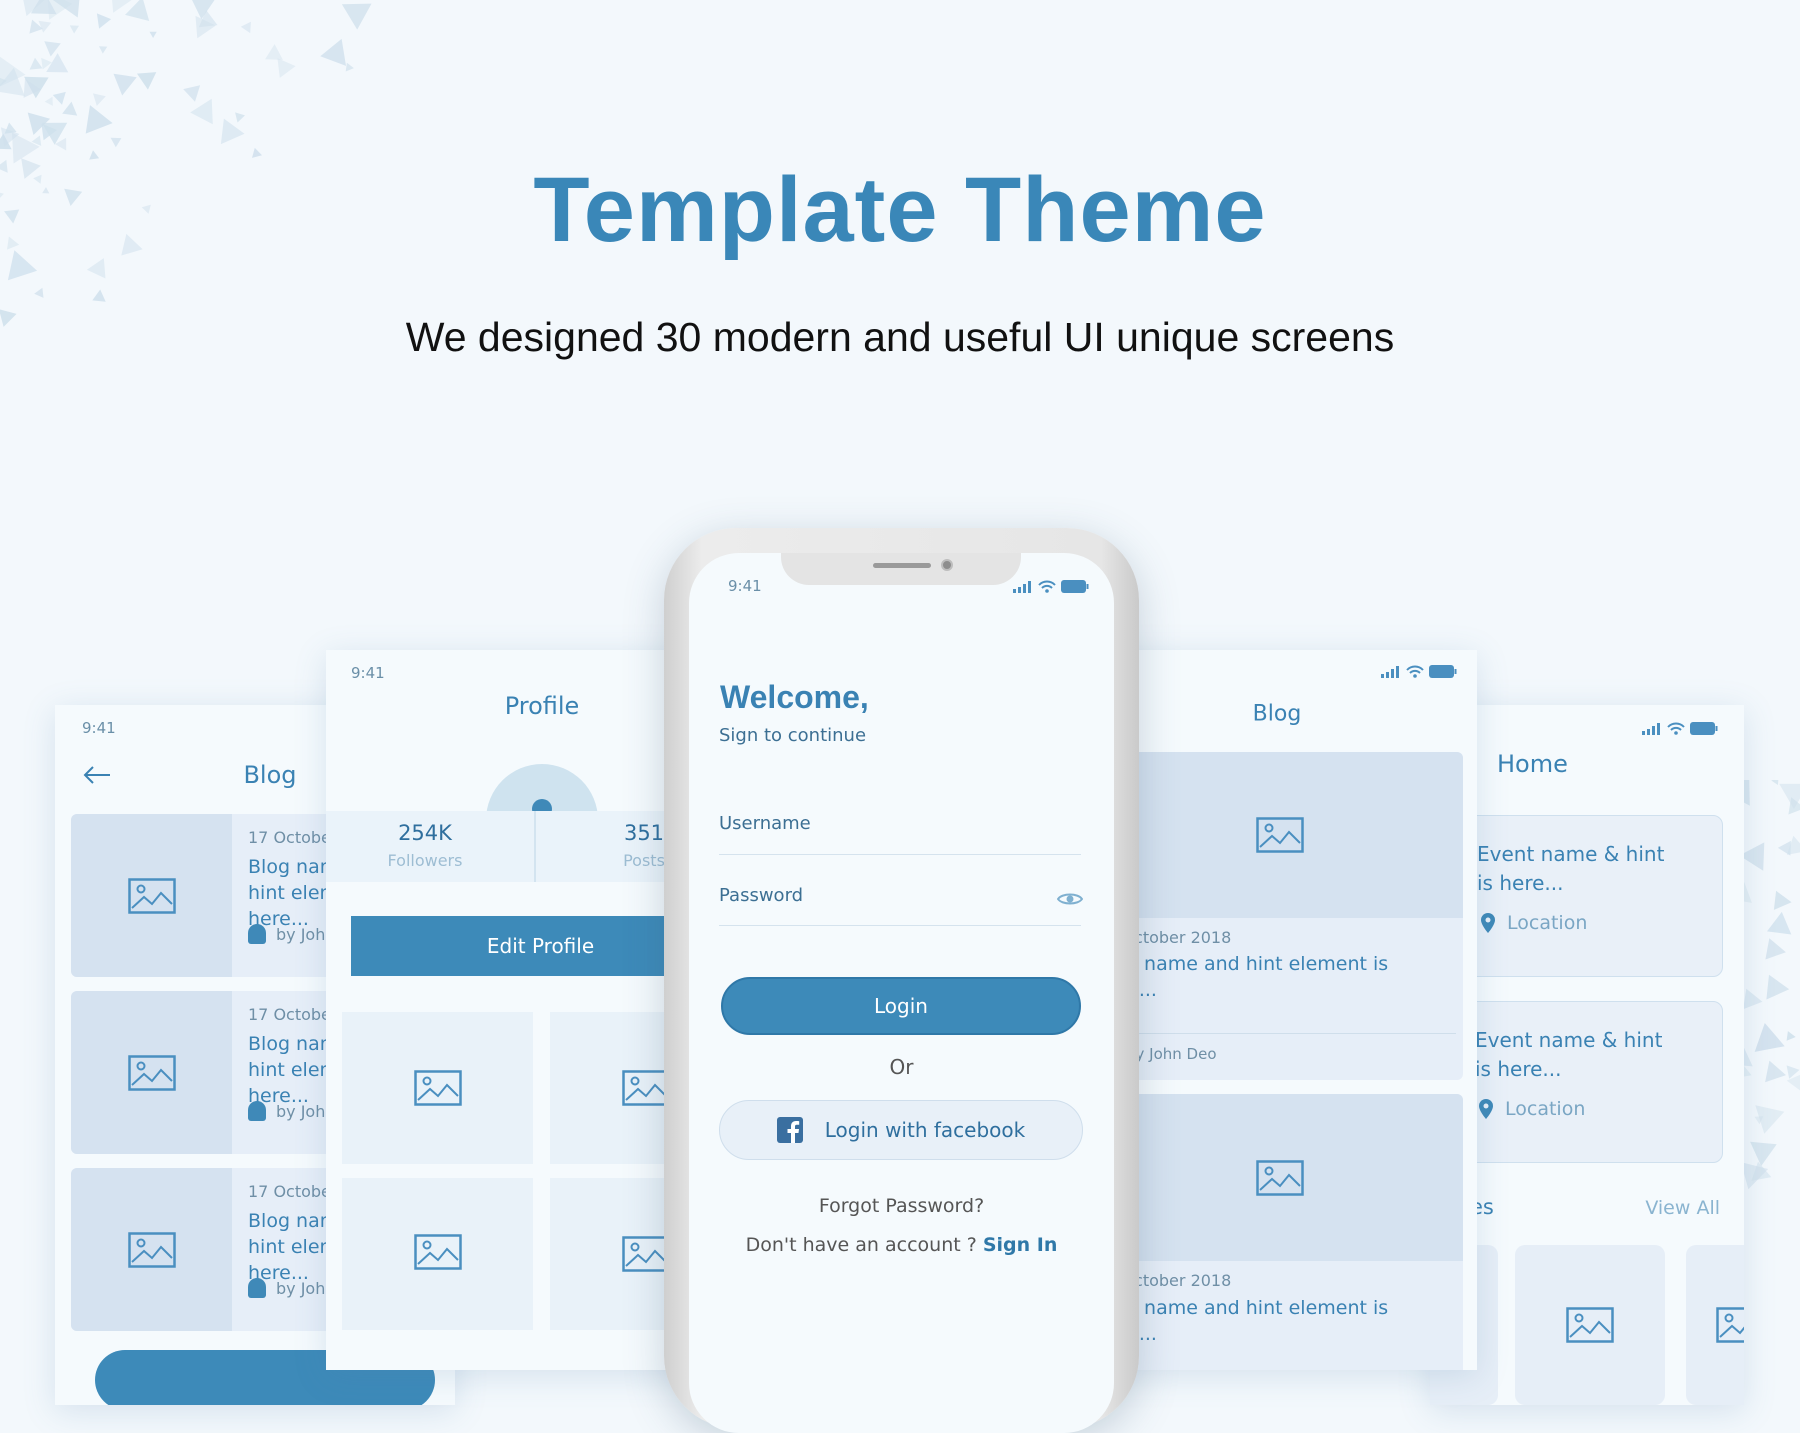  Describe the element at coordinates (794, 697) in the screenshot. I see `welcome-heading: Welcome,` at that location.